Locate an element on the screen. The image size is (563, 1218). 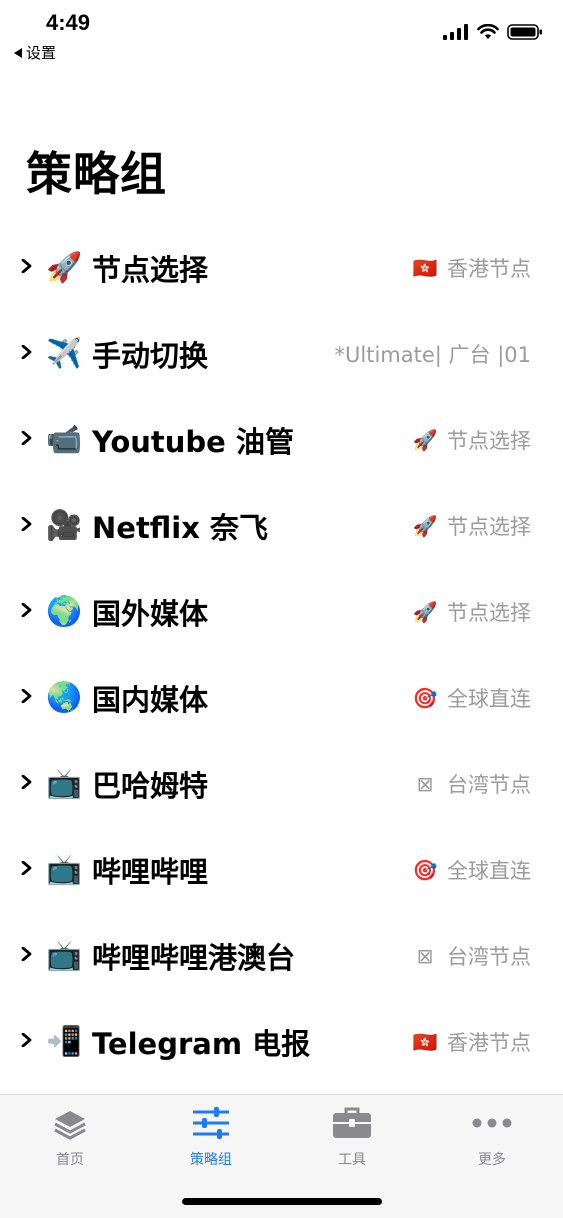
group-name: Youtube 油管 is located at coordinates (193, 442).